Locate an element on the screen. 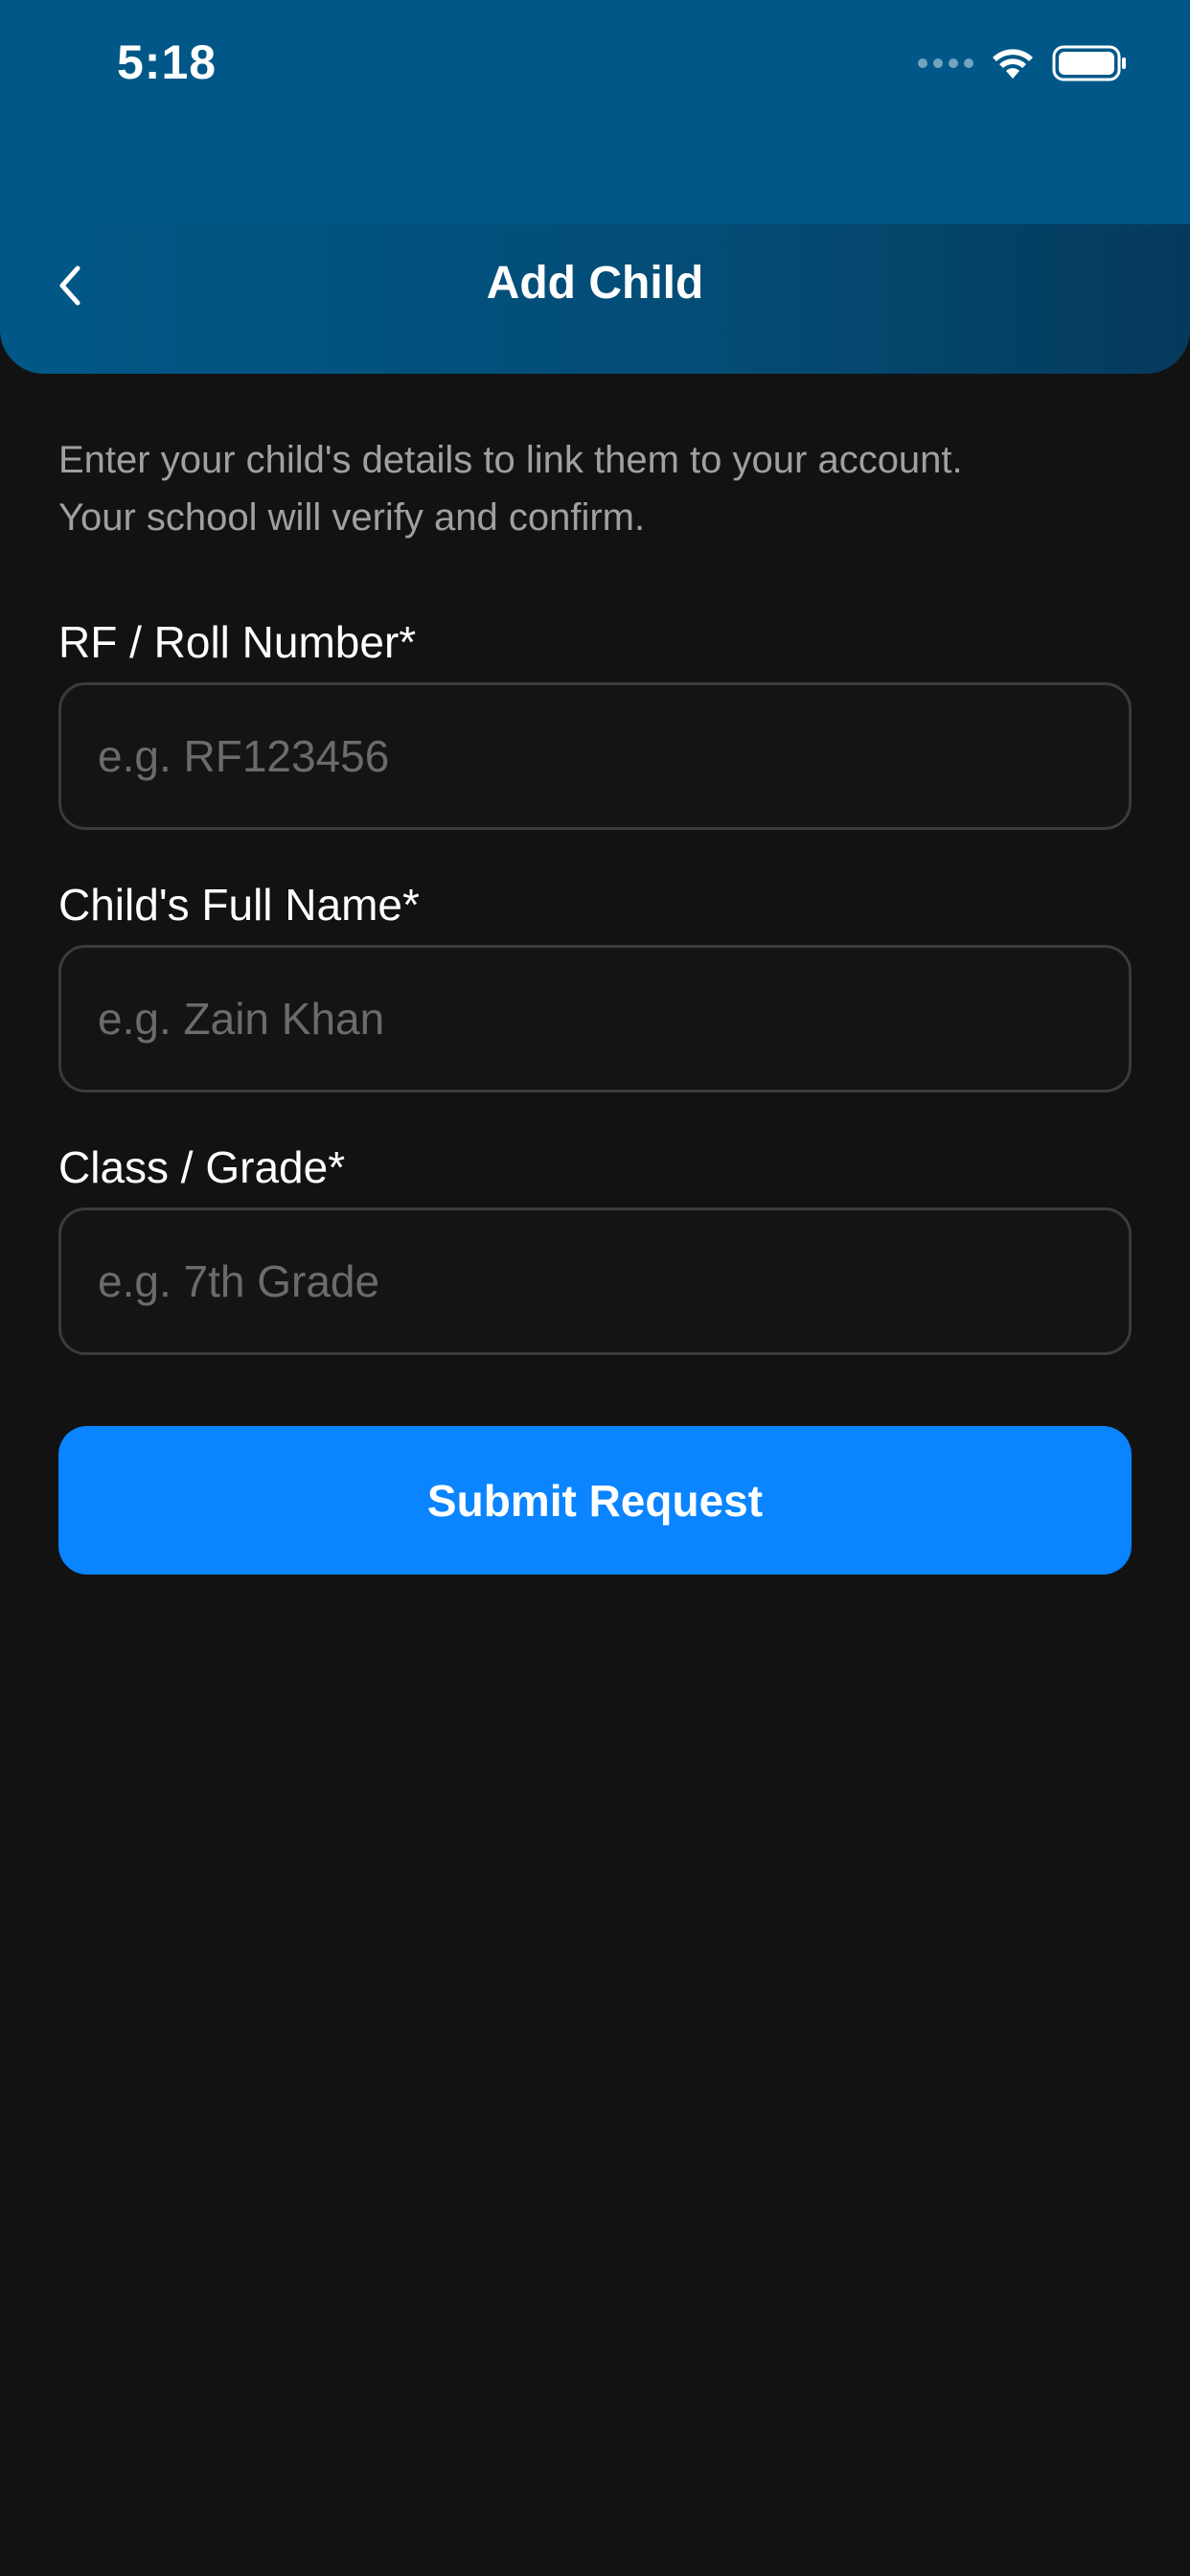 This screenshot has width=1190, height=2576. wifi-icon is located at coordinates (1013, 64).